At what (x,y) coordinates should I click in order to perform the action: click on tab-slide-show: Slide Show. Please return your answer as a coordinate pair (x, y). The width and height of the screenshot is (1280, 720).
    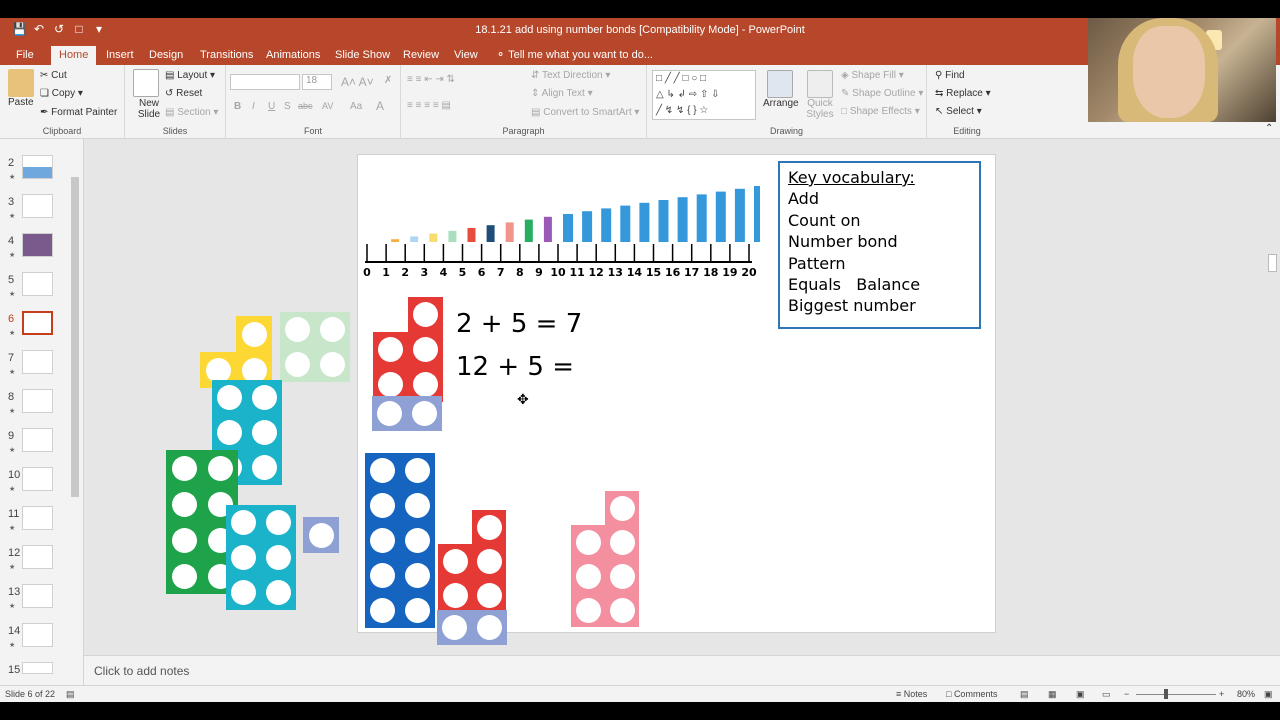
    Looking at the image, I should click on (362, 55).